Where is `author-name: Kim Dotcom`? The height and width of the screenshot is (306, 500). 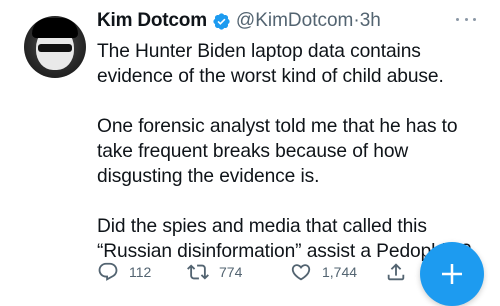 author-name: Kim Dotcom is located at coordinates (152, 21).